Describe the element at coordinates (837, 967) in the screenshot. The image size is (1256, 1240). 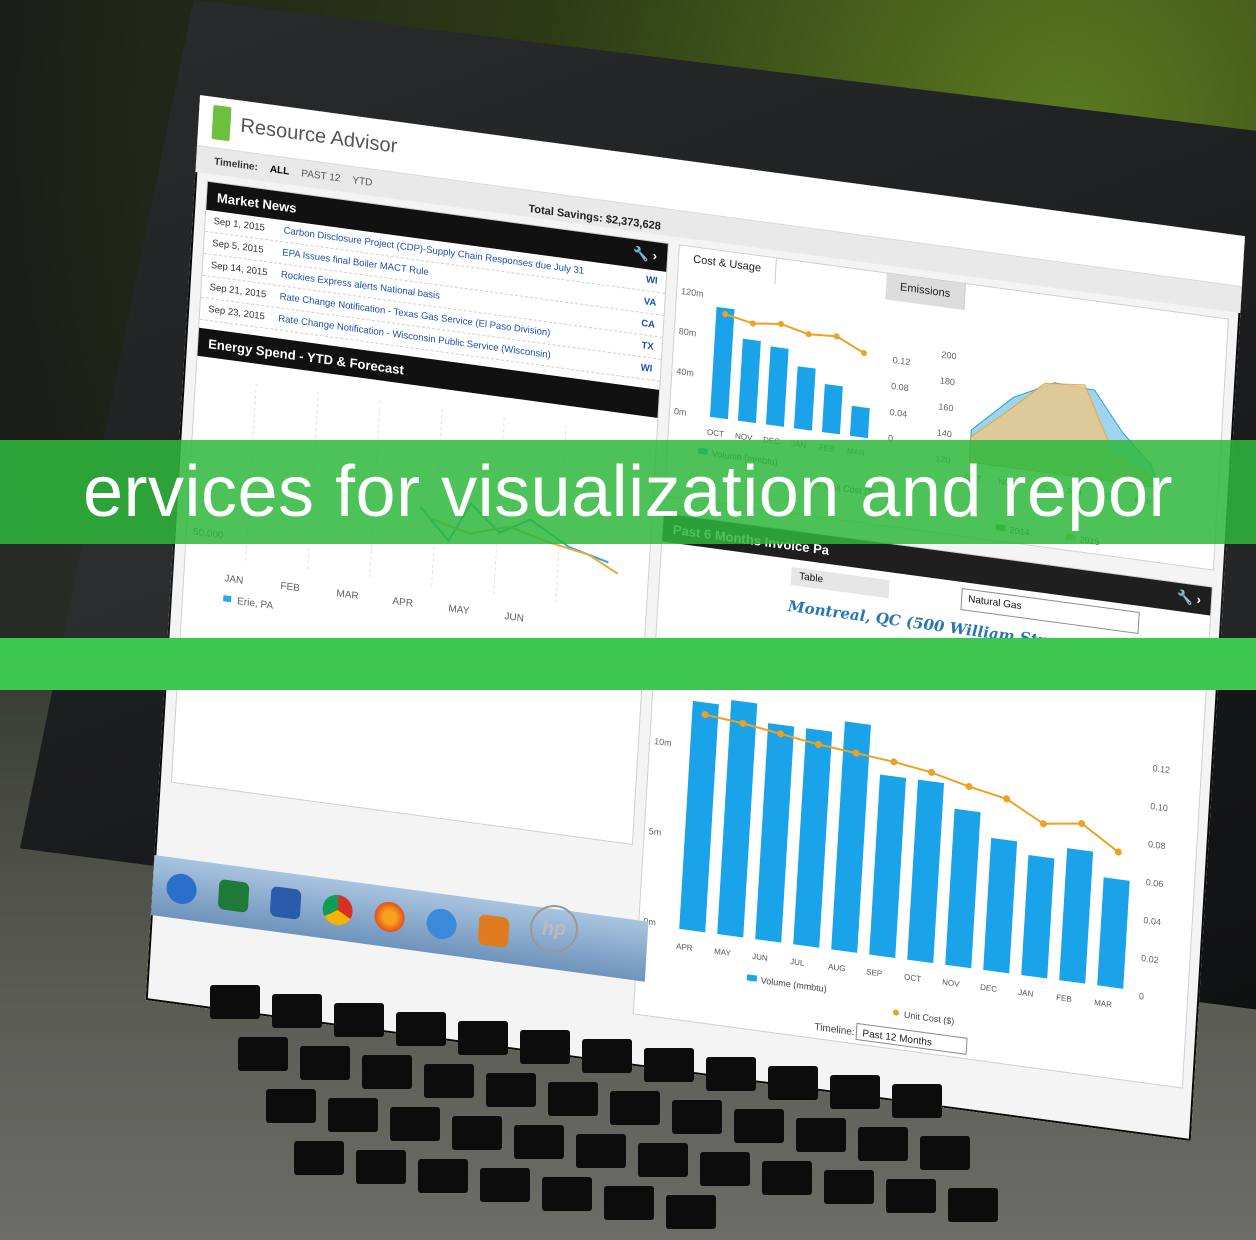
I see `x-tick-label: AUG` at that location.